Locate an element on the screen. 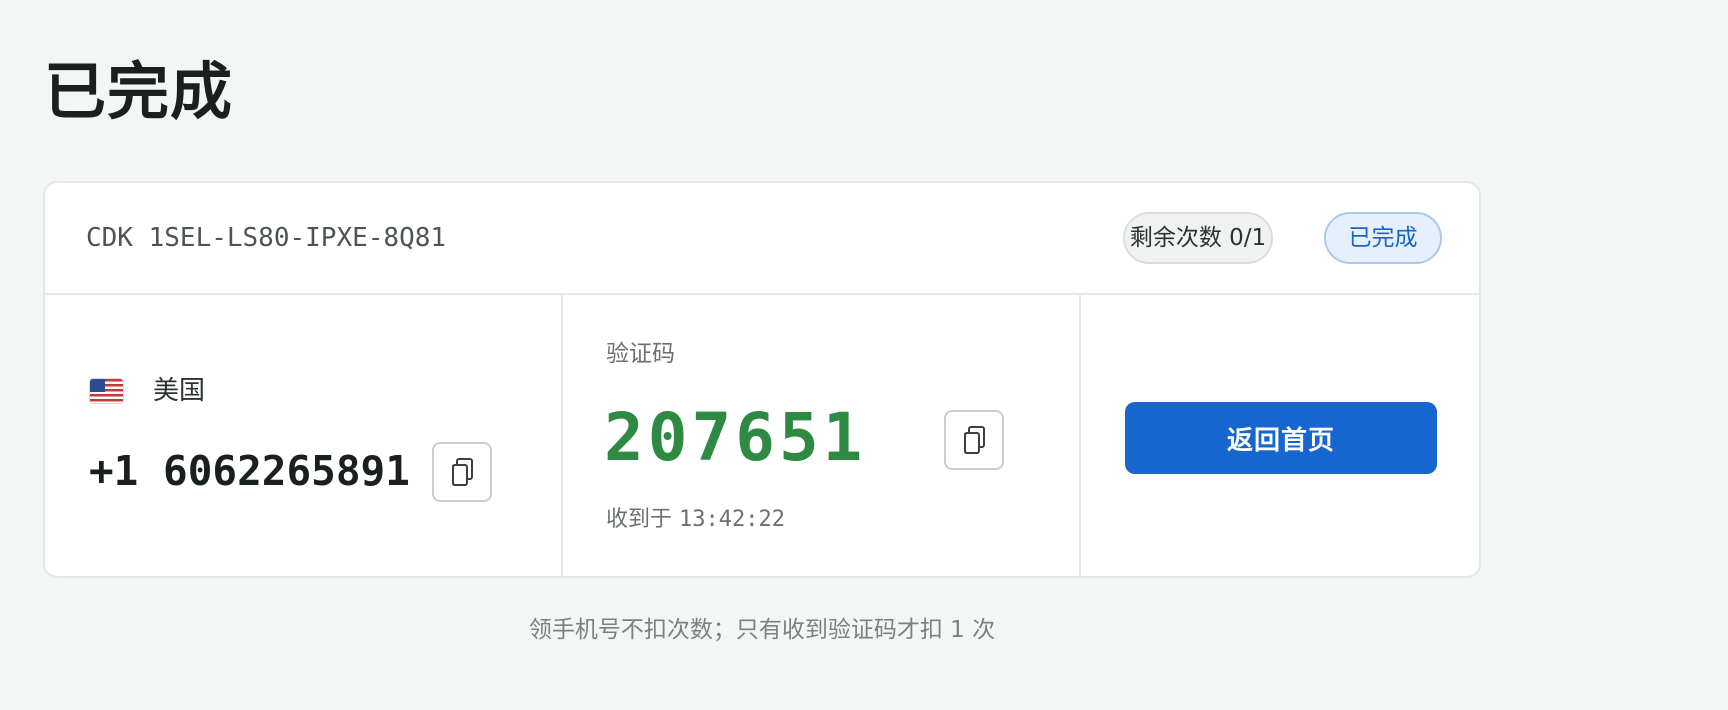  phone-number: +1 6062265891 is located at coordinates (249, 471).